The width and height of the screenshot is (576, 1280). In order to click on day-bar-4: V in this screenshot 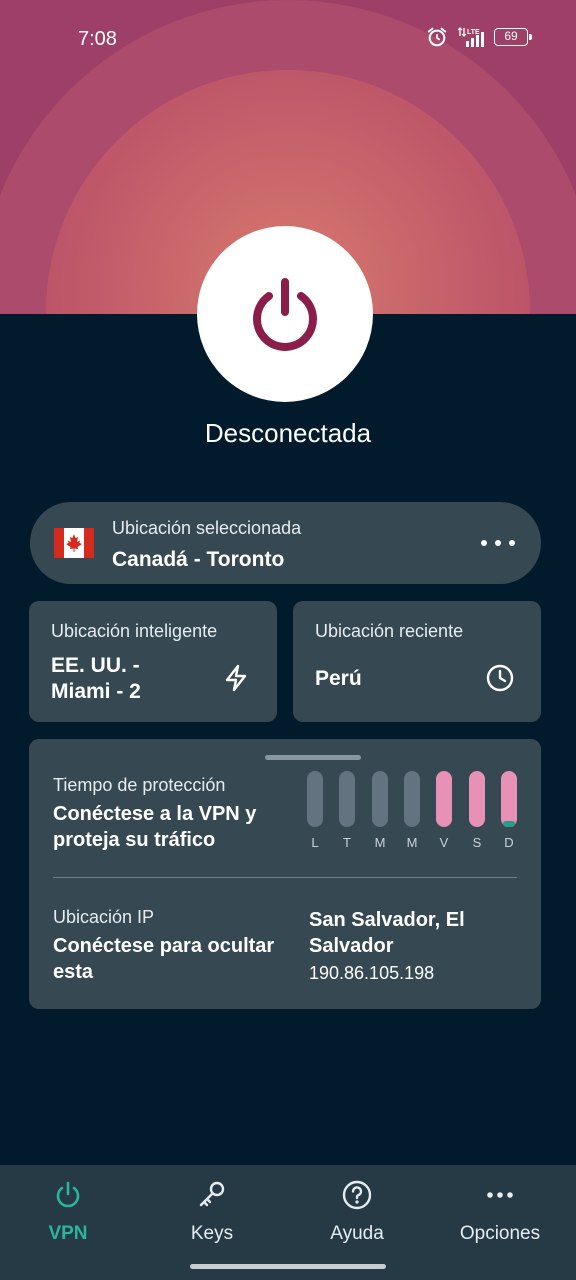, I will do `click(444, 811)`.